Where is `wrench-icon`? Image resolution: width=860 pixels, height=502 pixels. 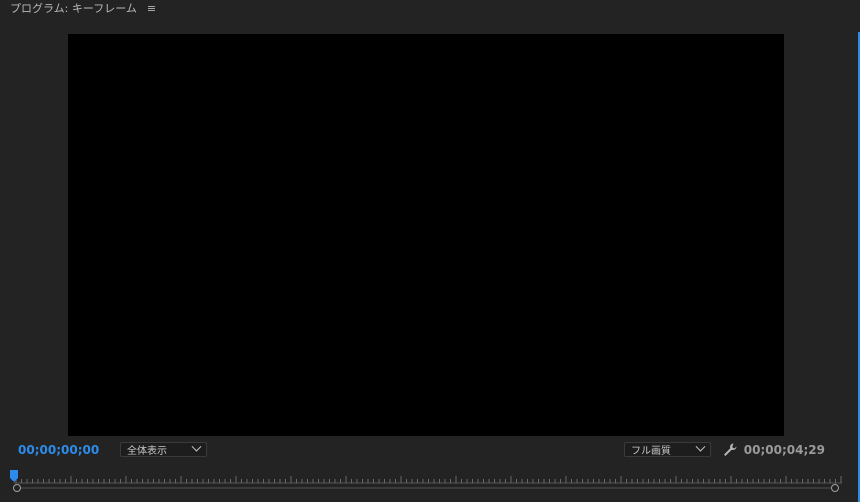
wrench-icon is located at coordinates (730, 450).